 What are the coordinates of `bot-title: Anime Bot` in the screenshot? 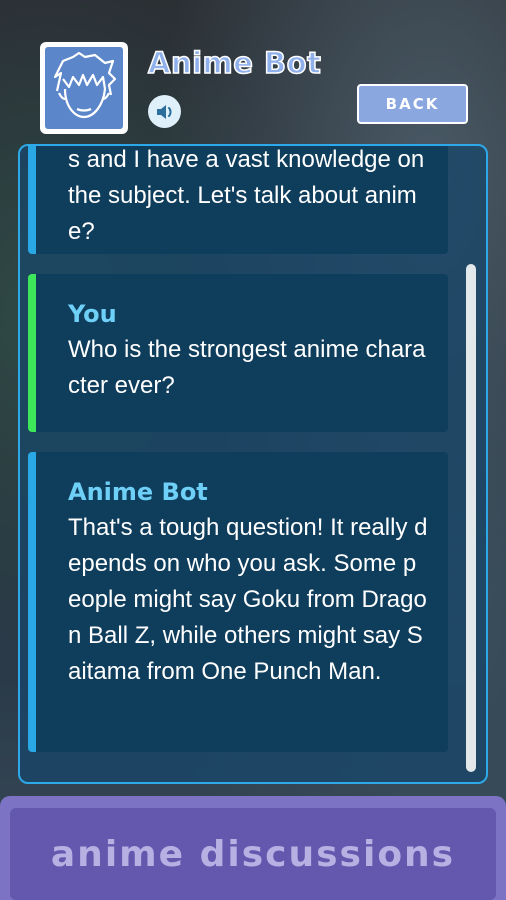 It's located at (234, 63).